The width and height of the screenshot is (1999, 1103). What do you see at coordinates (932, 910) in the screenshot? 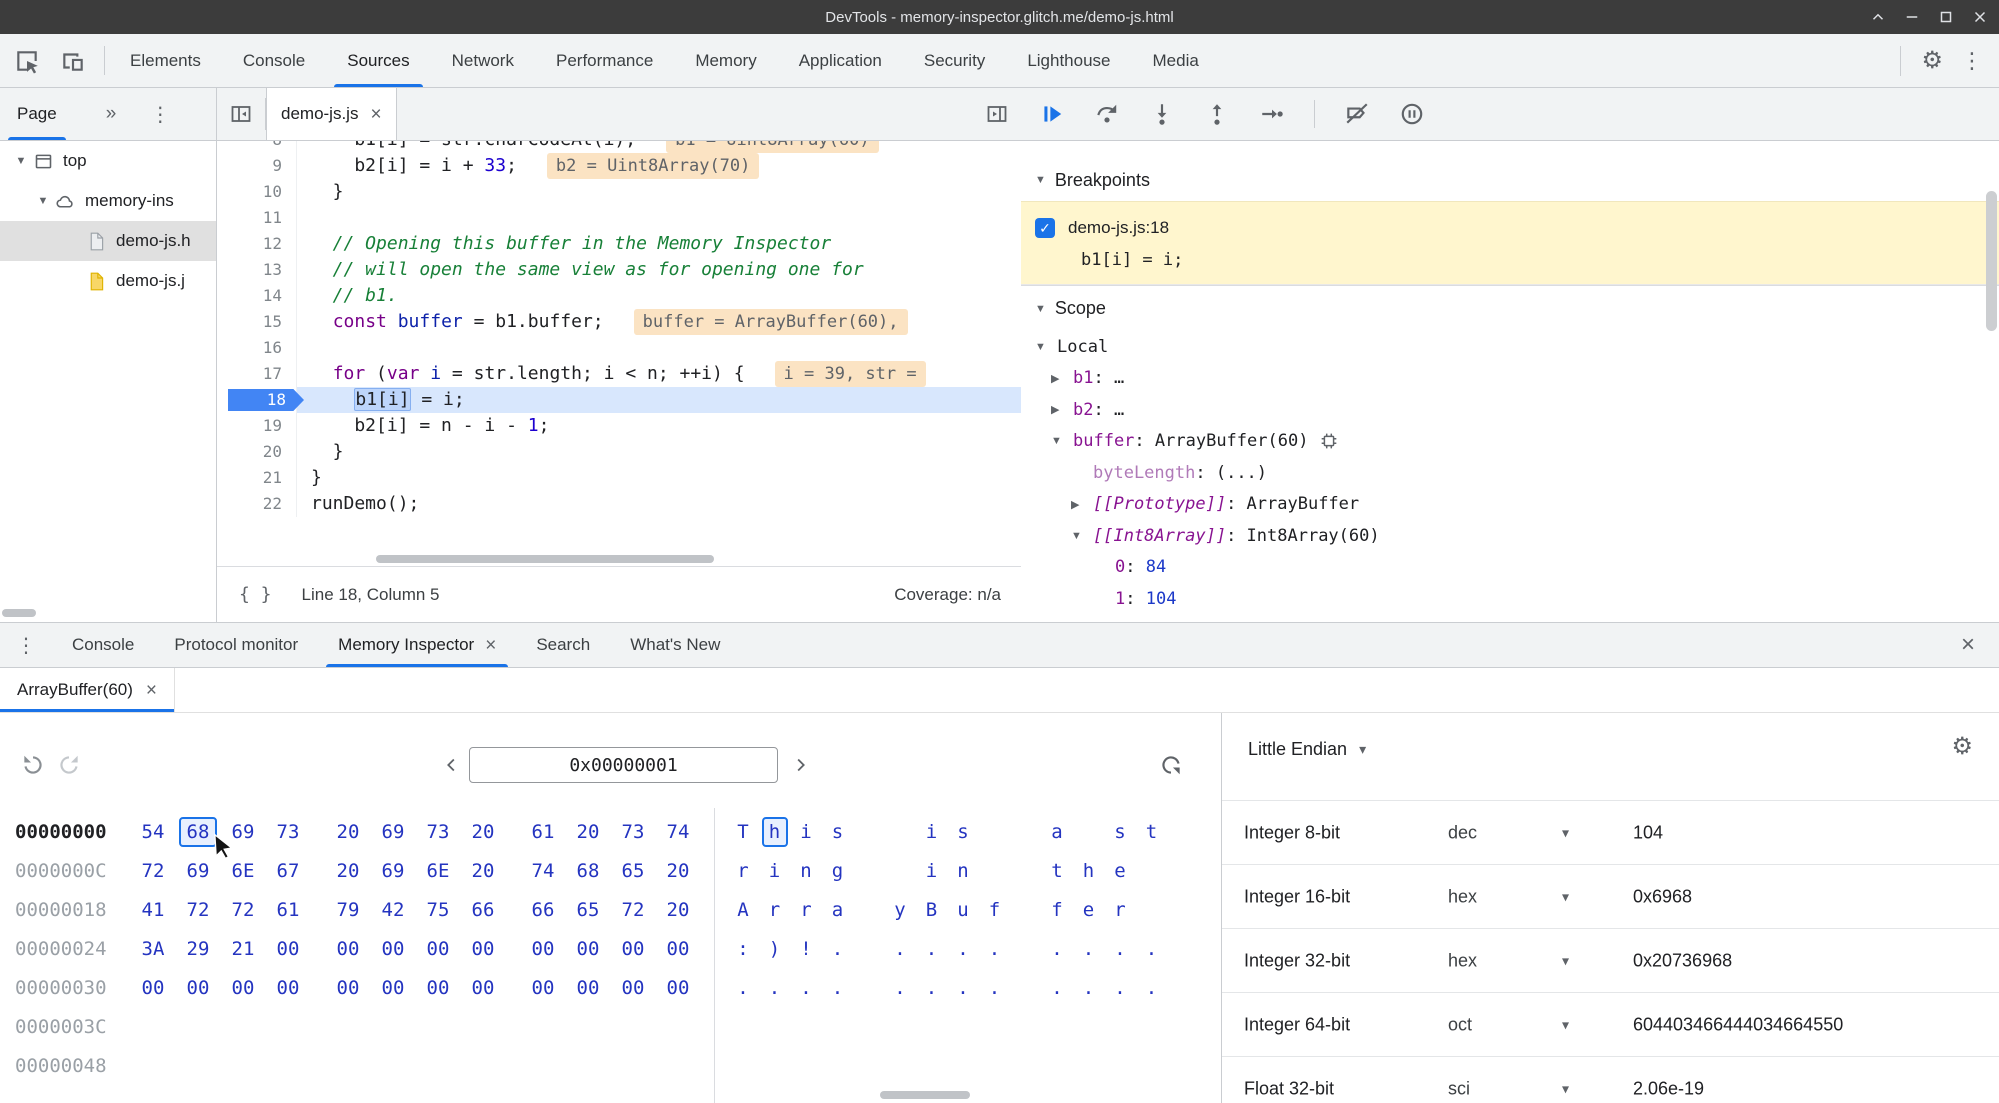
I see `ascii-char: B` at bounding box center [932, 910].